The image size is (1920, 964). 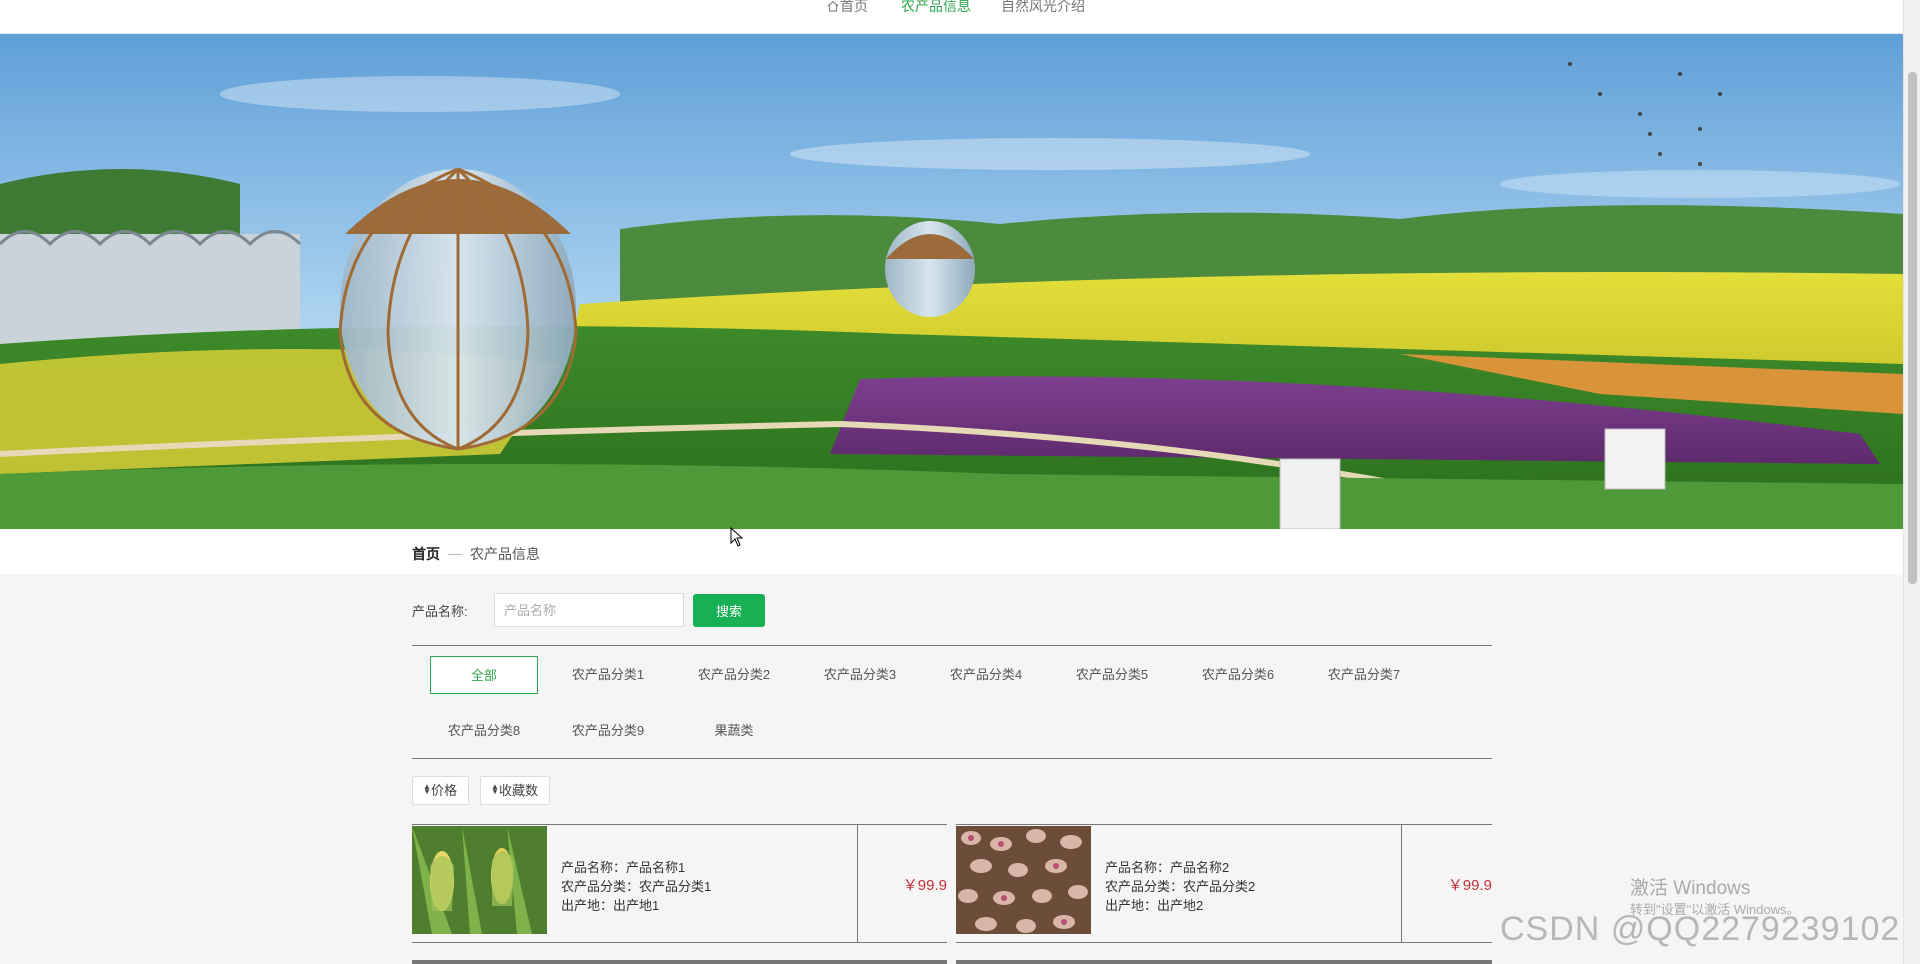 I want to click on search-button: 搜索, so click(x=729, y=610).